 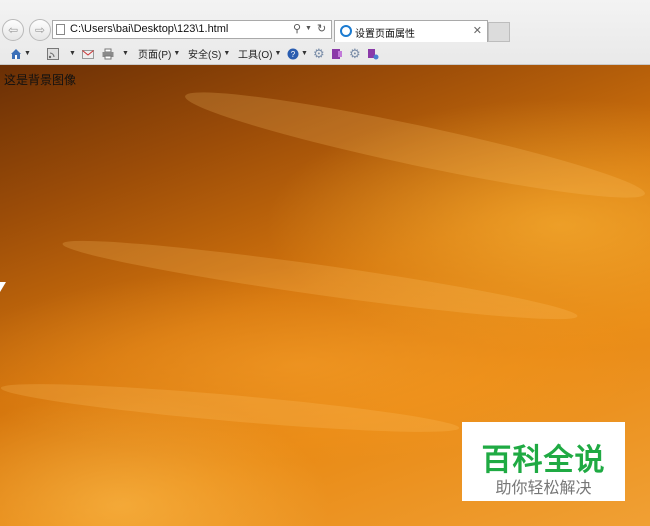 I want to click on help-button: ? ▼, so click(x=297, y=53).